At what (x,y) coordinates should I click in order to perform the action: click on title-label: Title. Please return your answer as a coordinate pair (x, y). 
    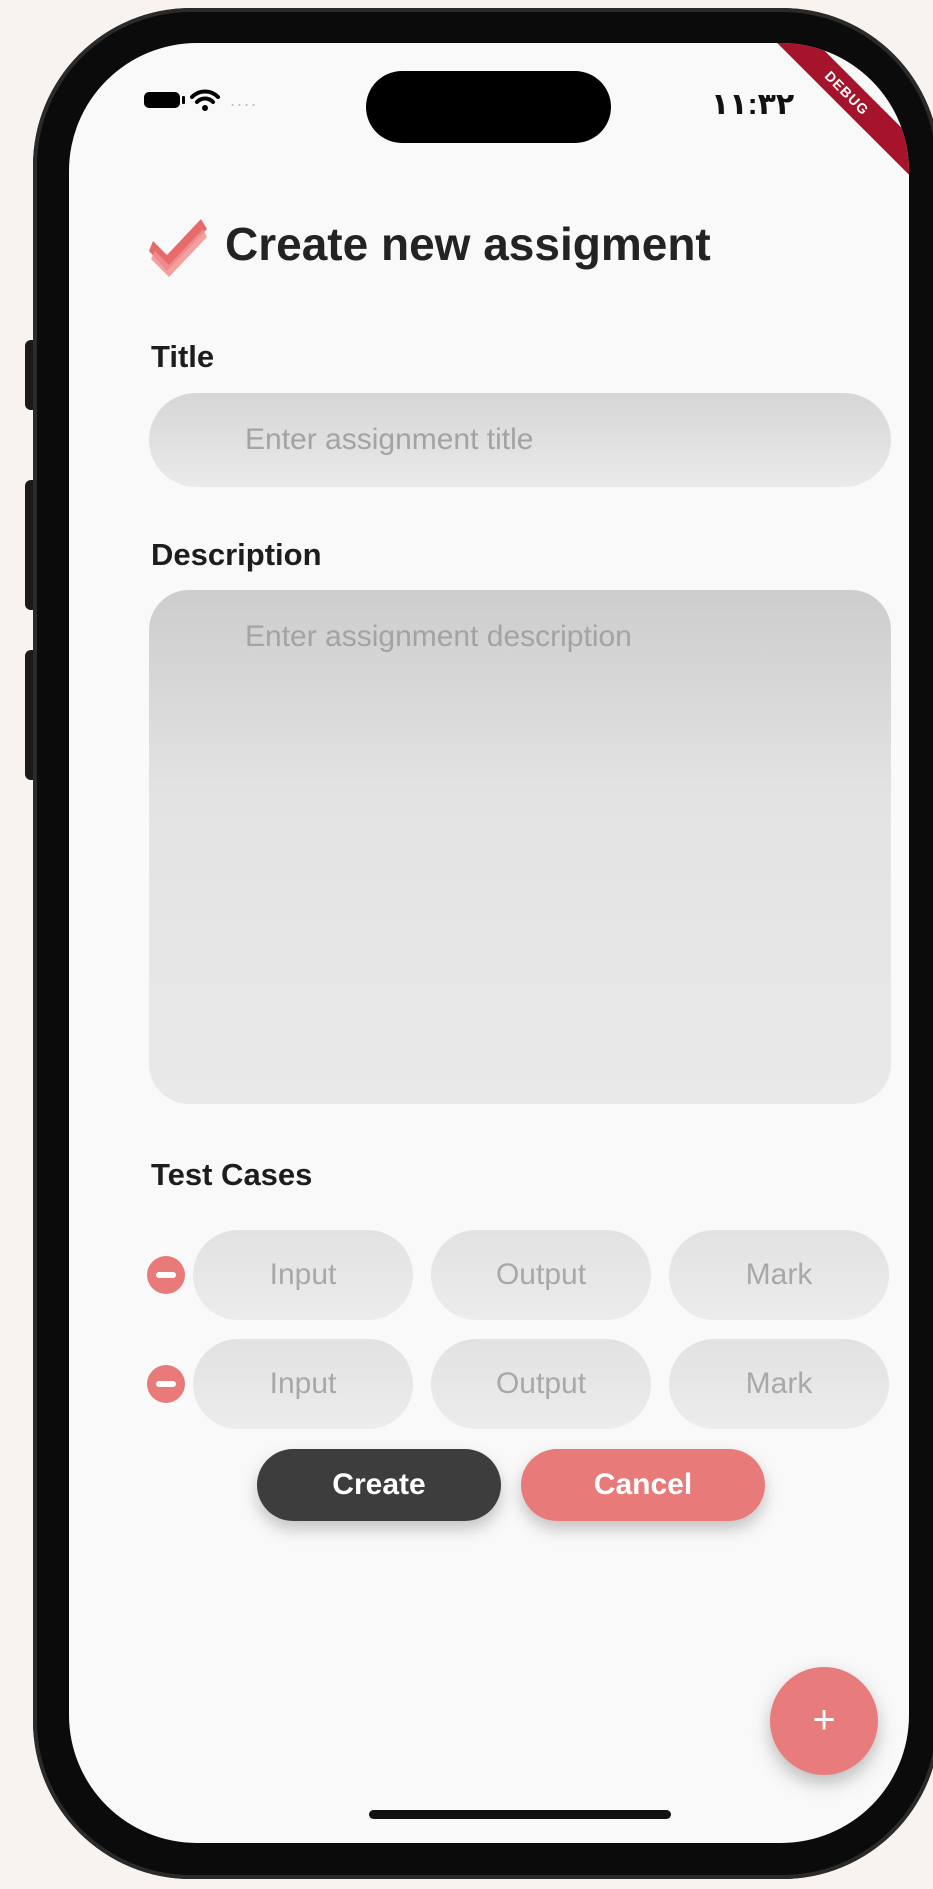
    Looking at the image, I should click on (183, 356).